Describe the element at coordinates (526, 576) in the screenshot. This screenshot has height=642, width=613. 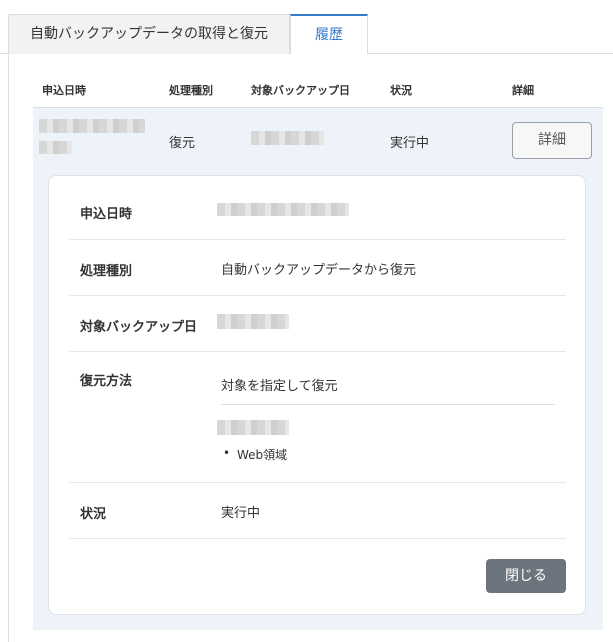
I see `close-button: 閉じる` at that location.